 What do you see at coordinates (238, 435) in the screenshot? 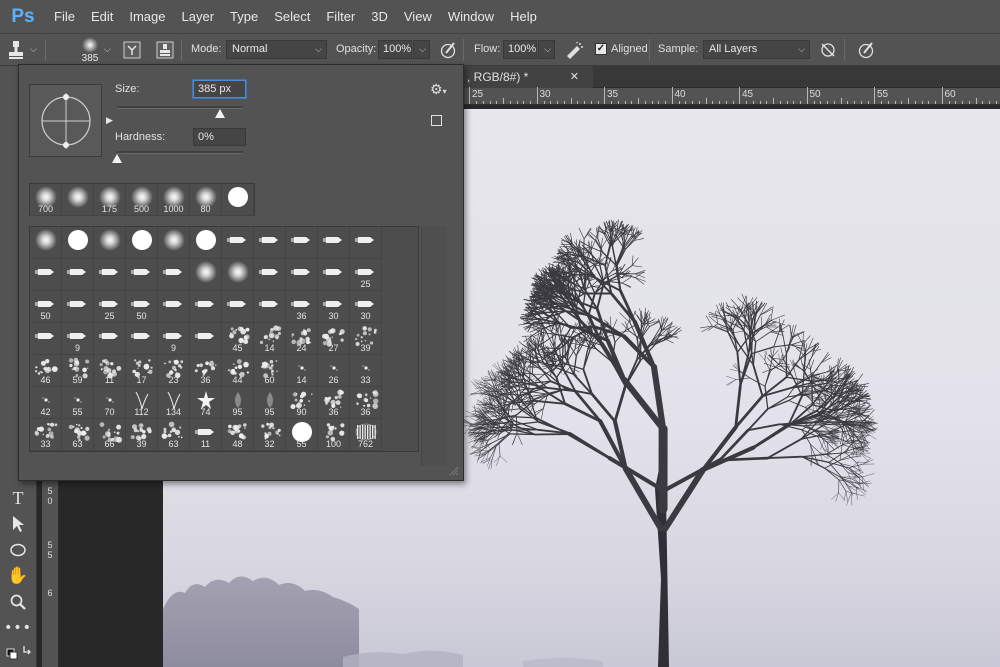
I see `brush-preset-cell: 48` at bounding box center [238, 435].